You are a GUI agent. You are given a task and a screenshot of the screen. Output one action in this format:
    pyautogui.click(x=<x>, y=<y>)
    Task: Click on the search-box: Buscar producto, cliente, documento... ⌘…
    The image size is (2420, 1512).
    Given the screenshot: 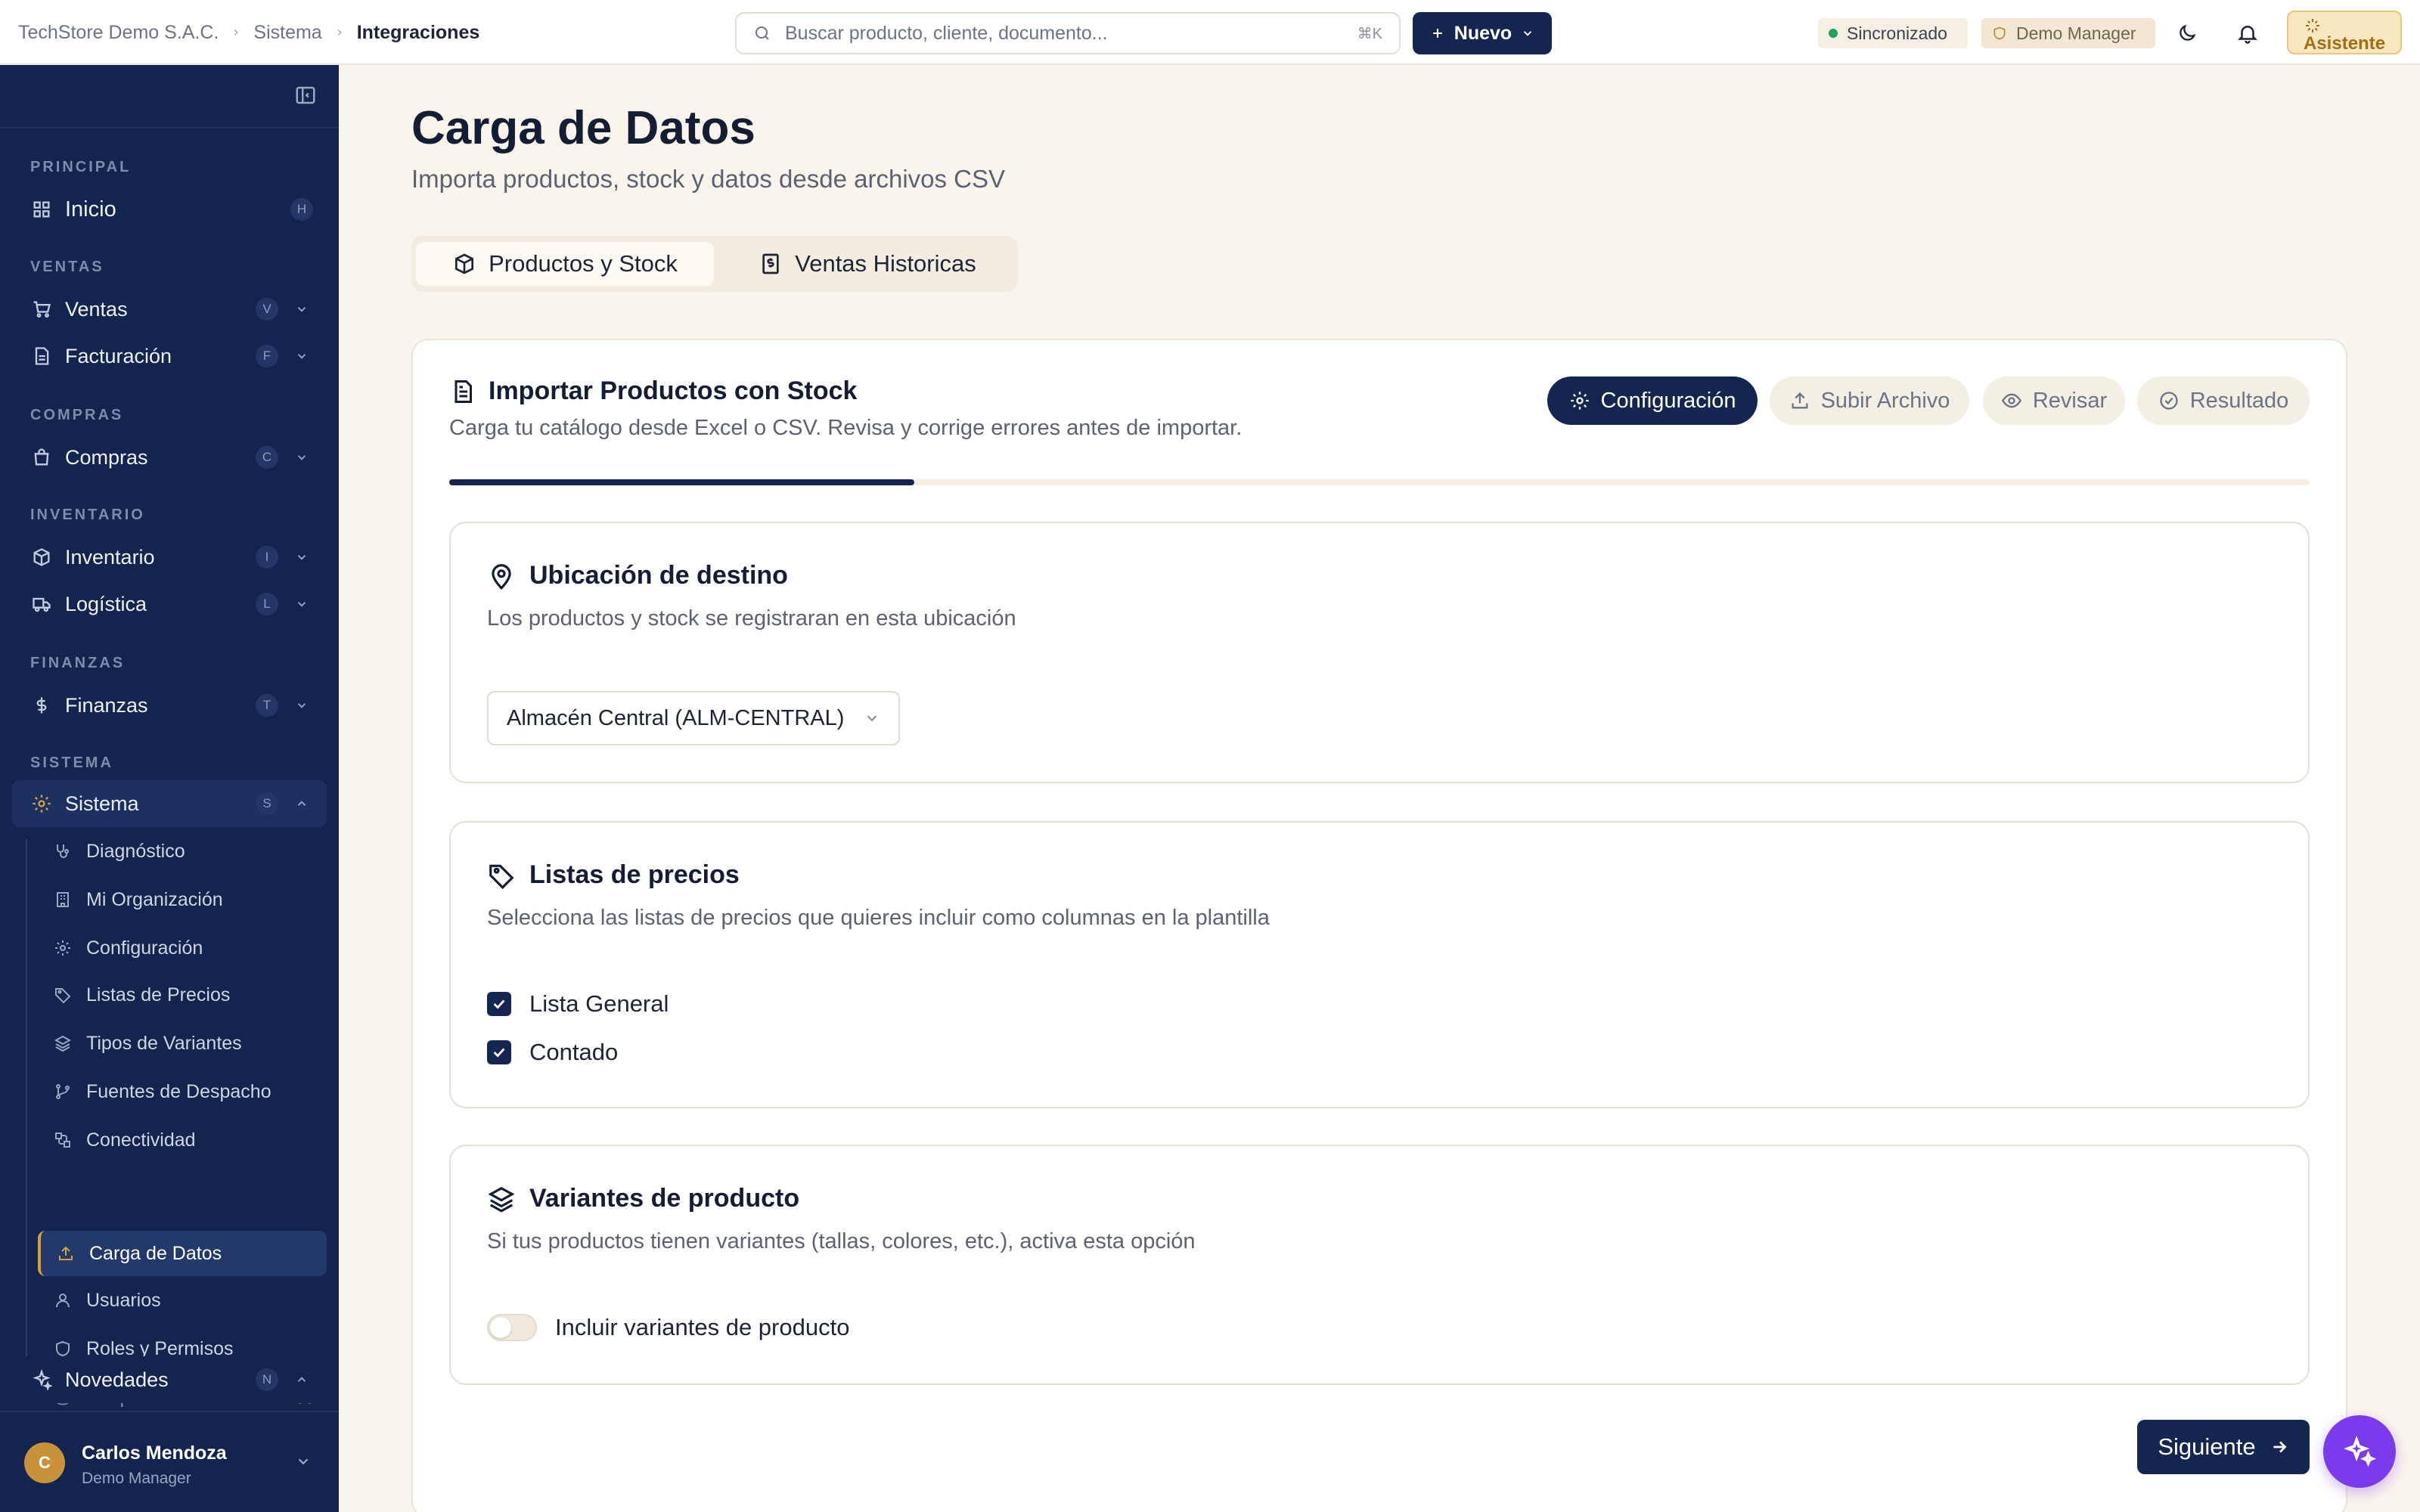 What is the action you would take?
    pyautogui.click(x=1068, y=33)
    